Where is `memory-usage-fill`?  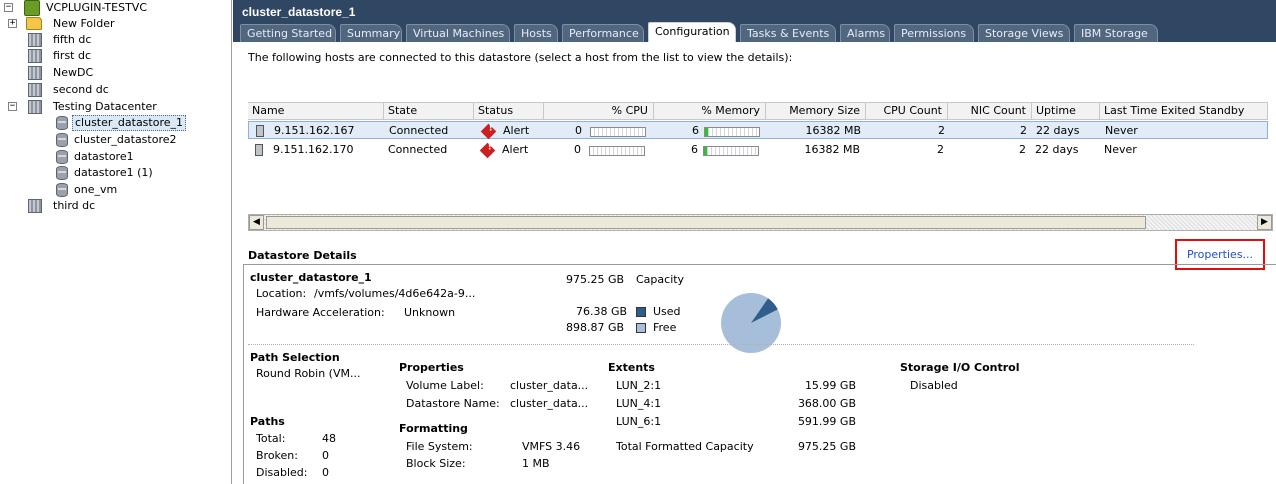
memory-usage-fill is located at coordinates (706, 151).